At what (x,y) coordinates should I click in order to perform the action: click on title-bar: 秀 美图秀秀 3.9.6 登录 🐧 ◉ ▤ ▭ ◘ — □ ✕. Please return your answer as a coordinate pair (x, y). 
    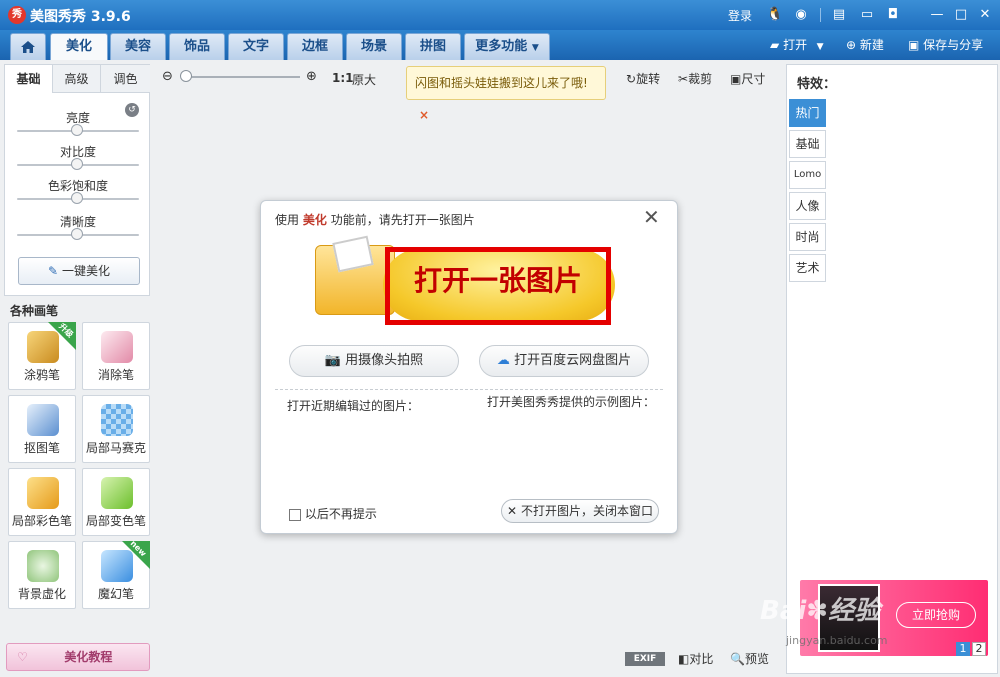
    Looking at the image, I should click on (500, 15).